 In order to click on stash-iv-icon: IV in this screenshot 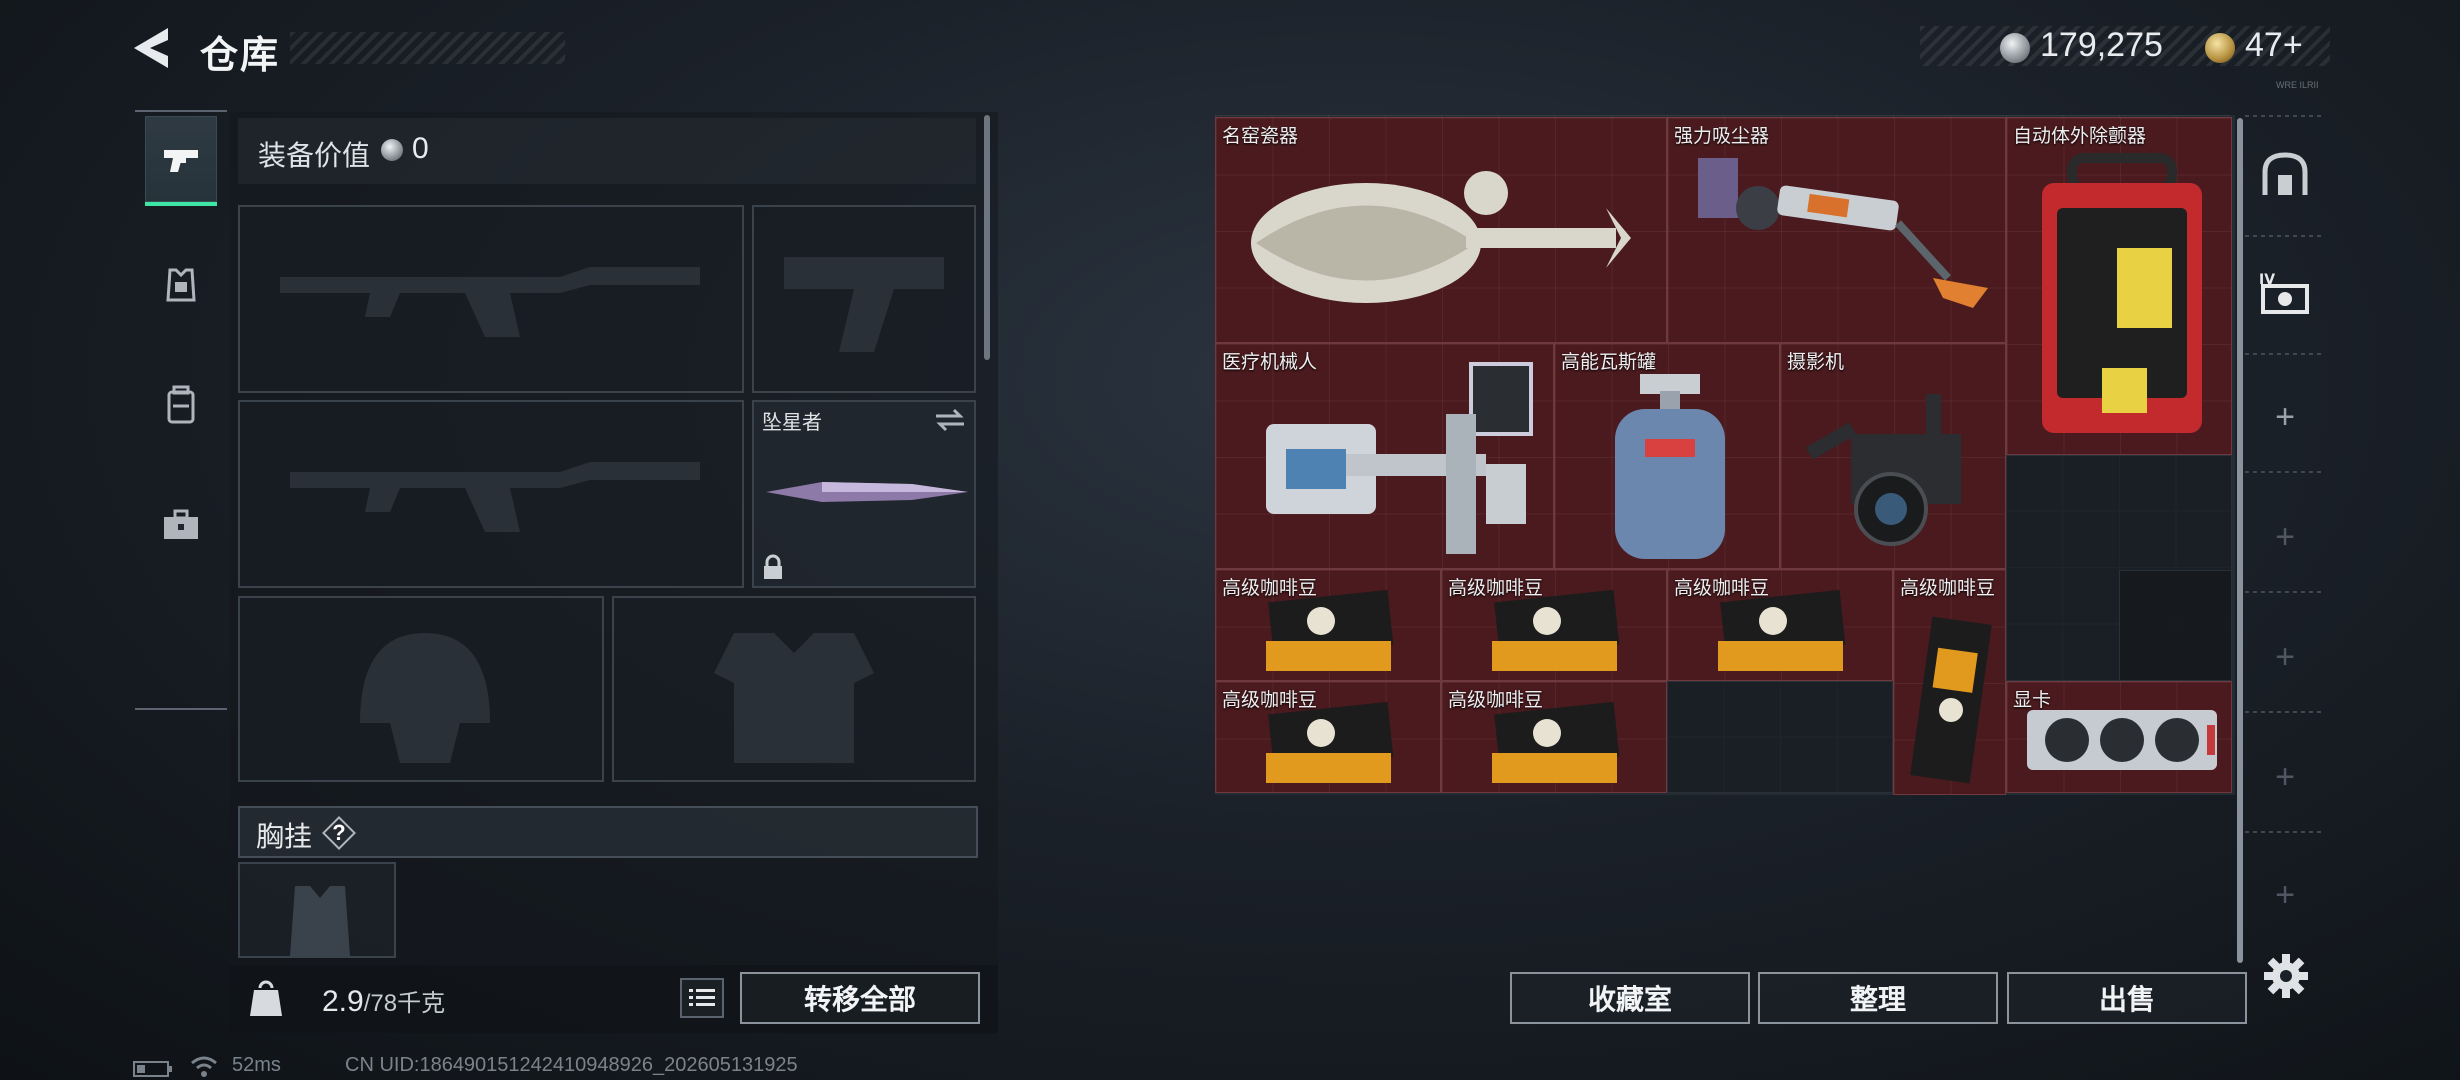, I will do `click(2284, 293)`.